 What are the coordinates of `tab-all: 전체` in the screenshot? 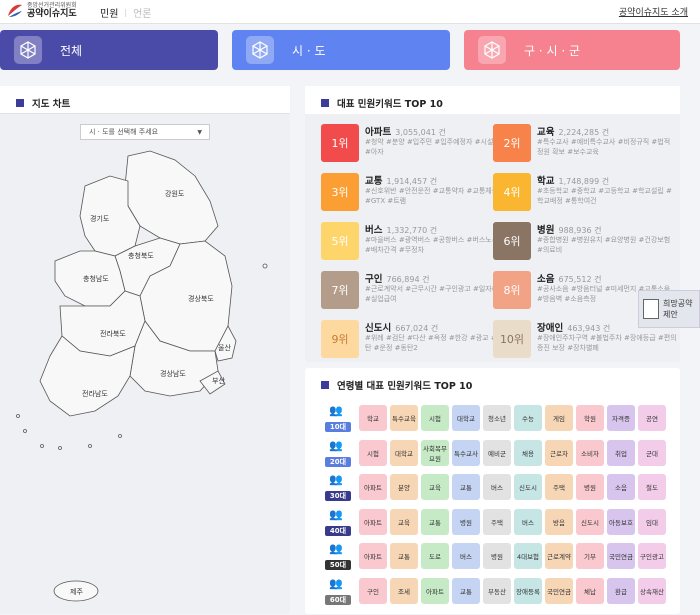 It's located at (109, 50).